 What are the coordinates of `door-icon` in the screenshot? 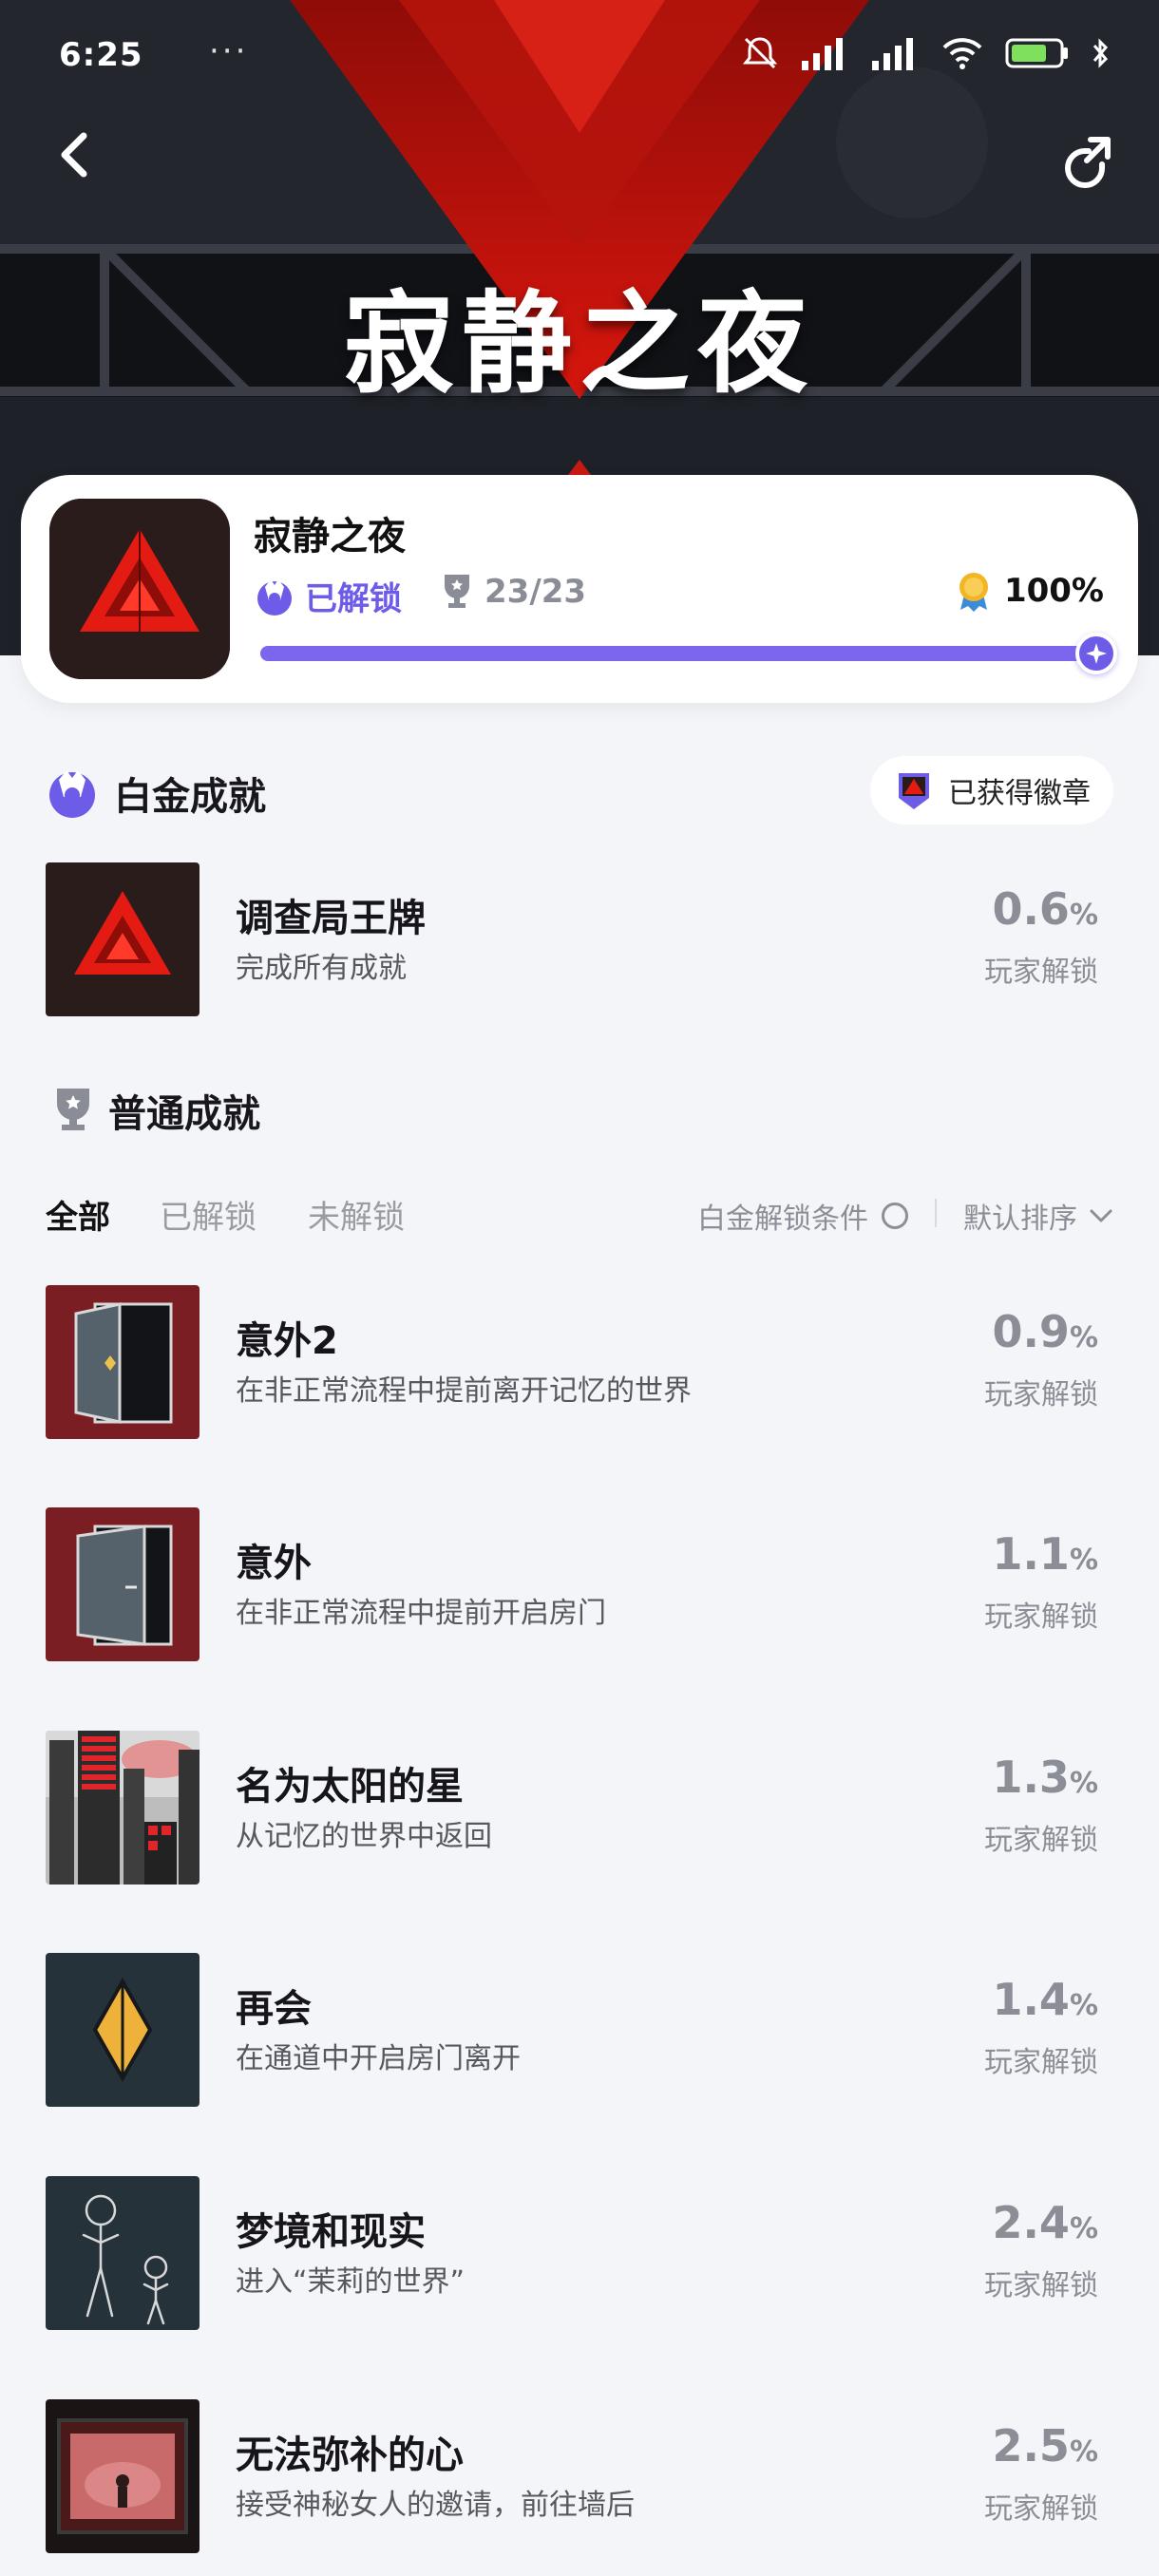 It's located at (123, 1584).